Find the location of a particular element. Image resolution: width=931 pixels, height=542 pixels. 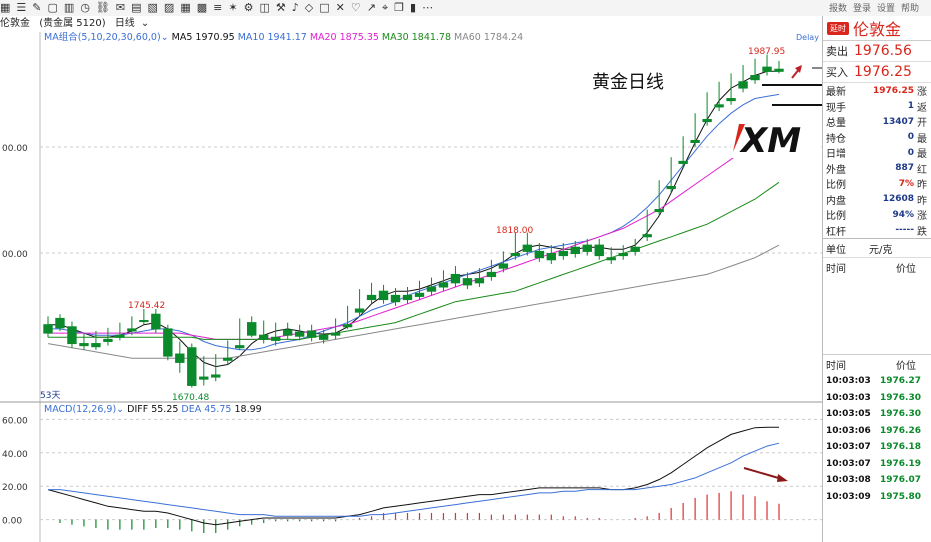

stat-row: 总量 13407 开 is located at coordinates (877, 122).